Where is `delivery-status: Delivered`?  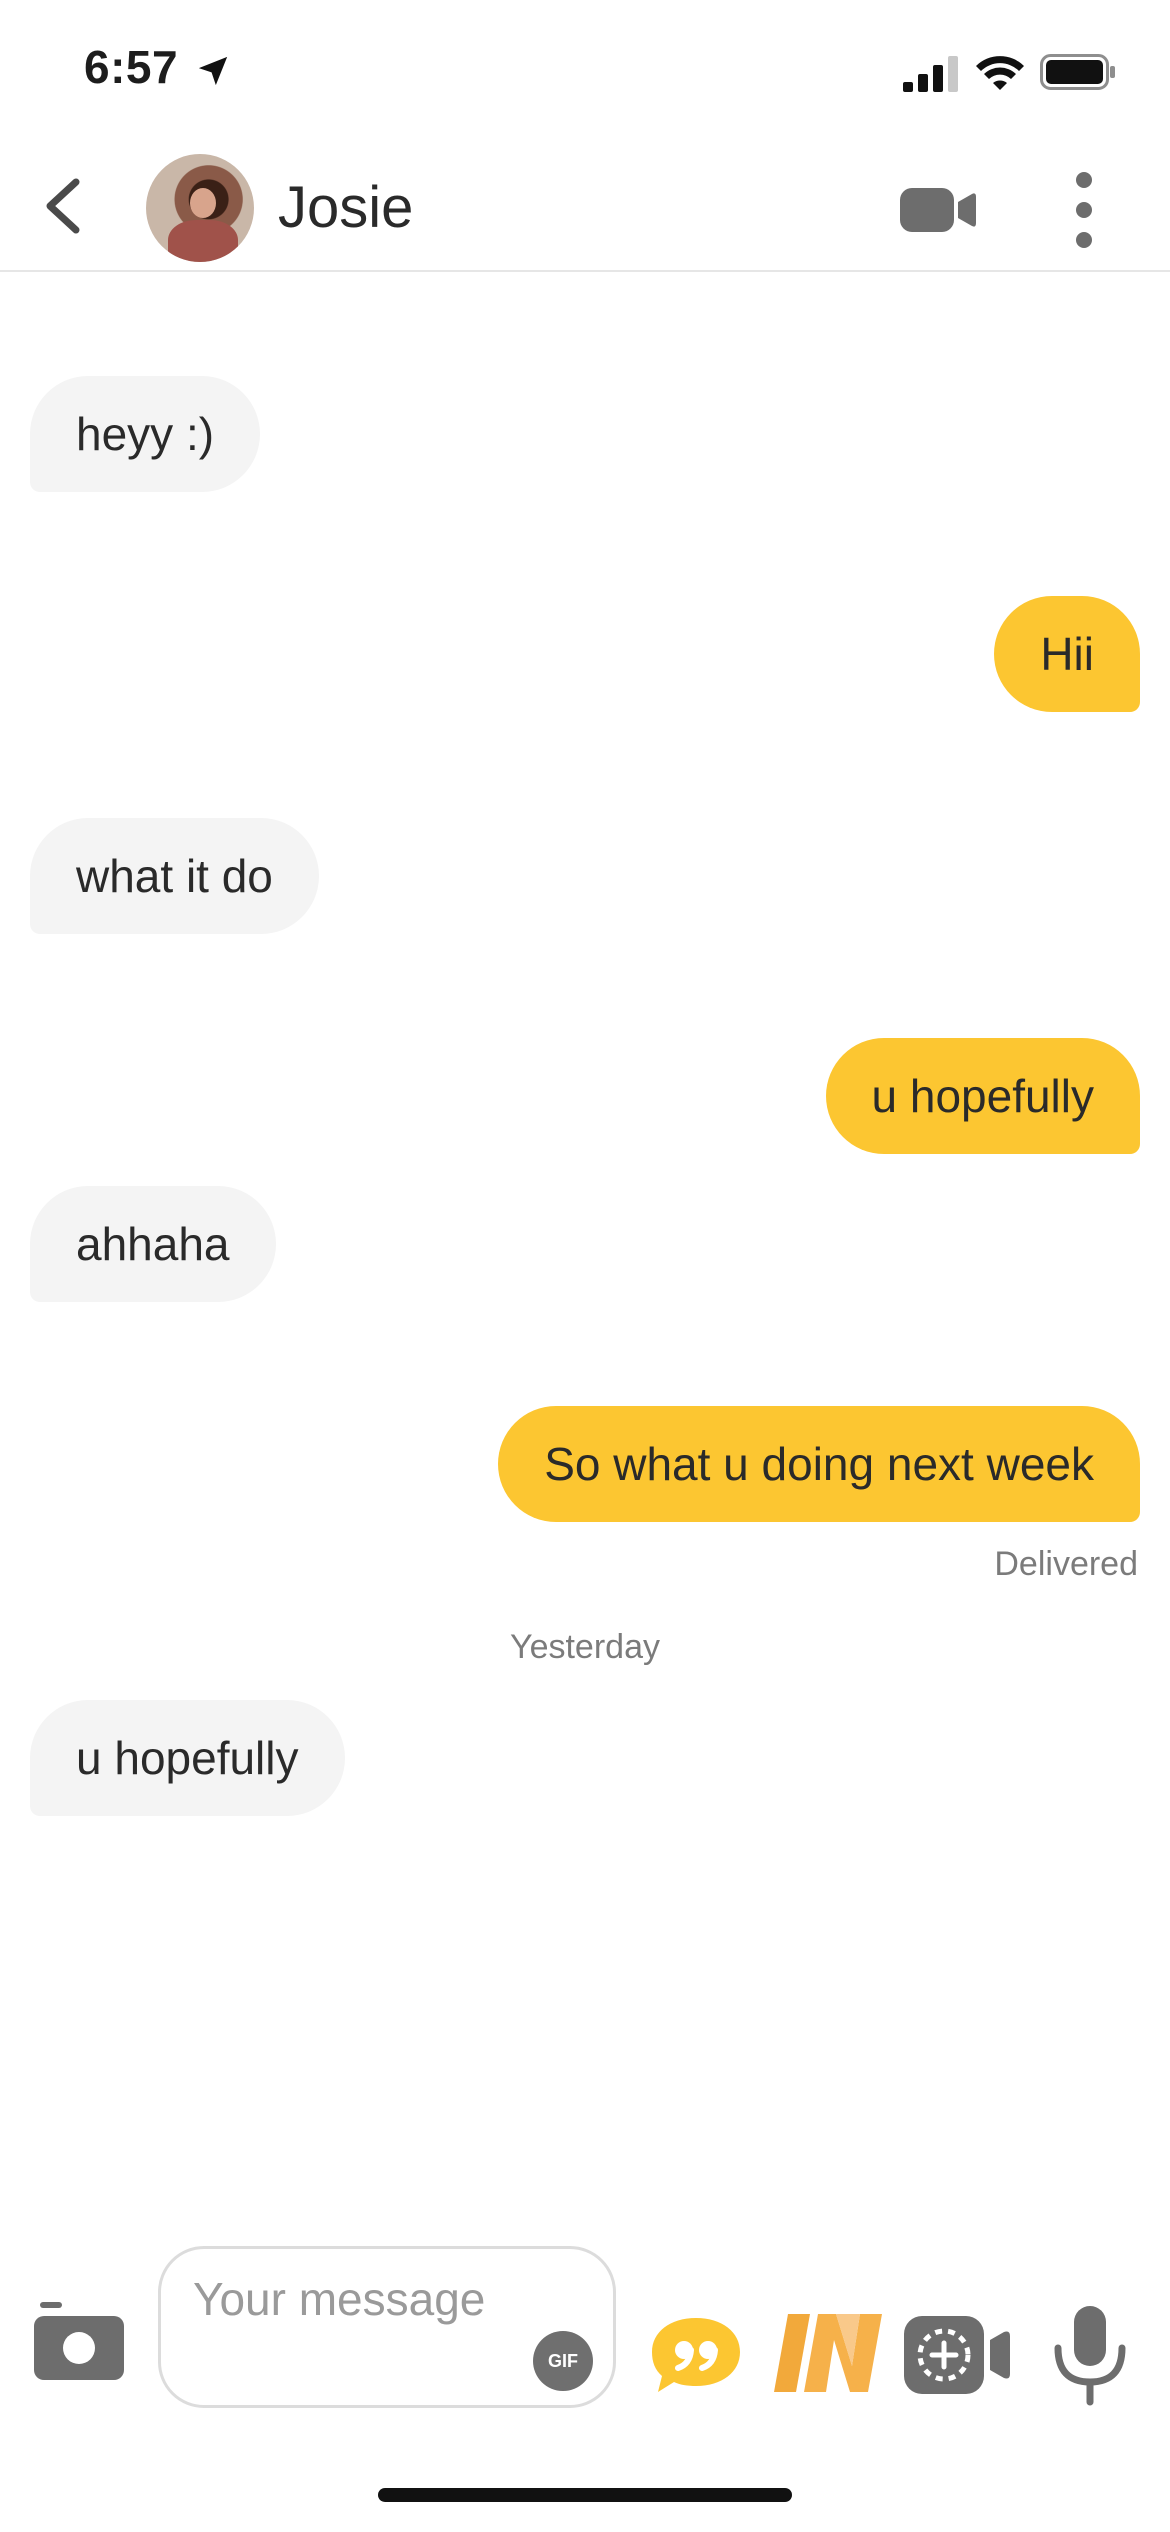
delivery-status: Delivered is located at coordinates (1066, 1564).